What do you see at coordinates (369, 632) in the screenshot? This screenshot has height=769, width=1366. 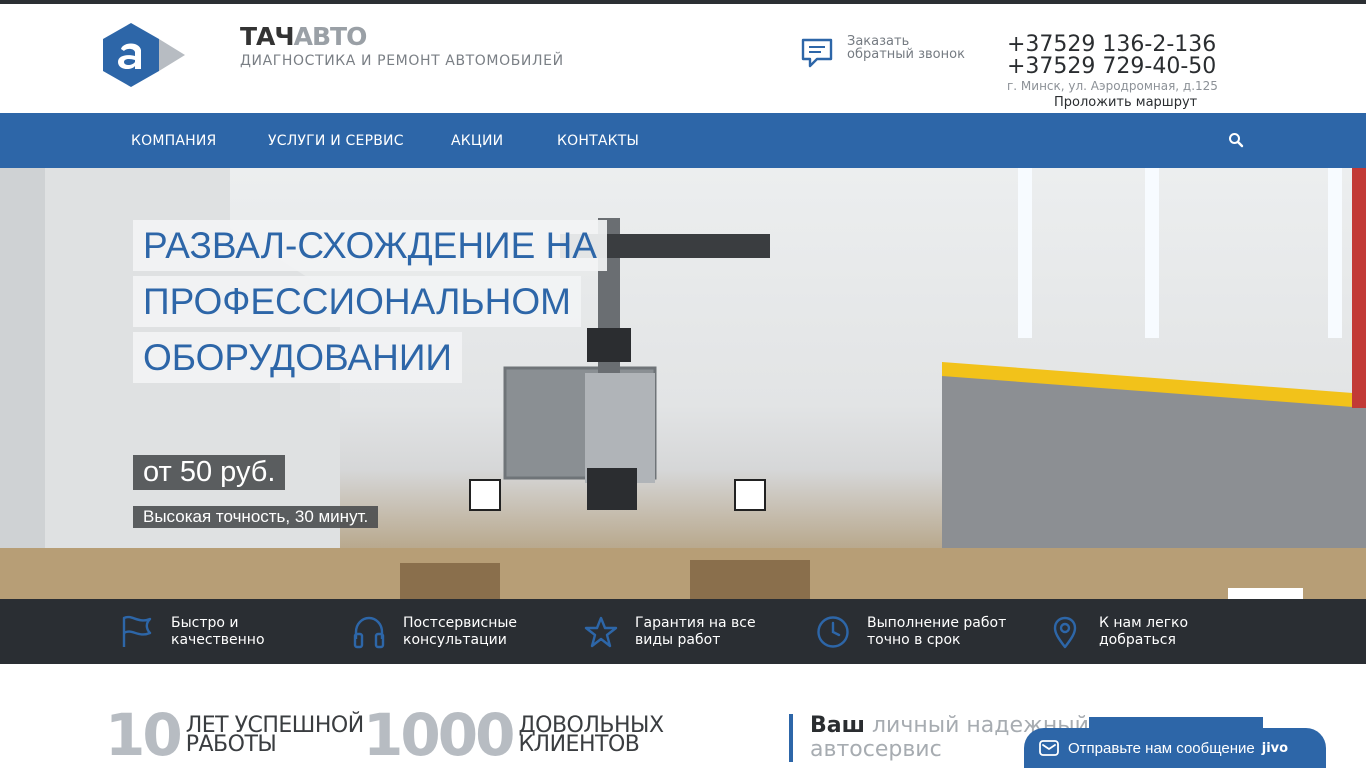 I see `headphones-icon` at bounding box center [369, 632].